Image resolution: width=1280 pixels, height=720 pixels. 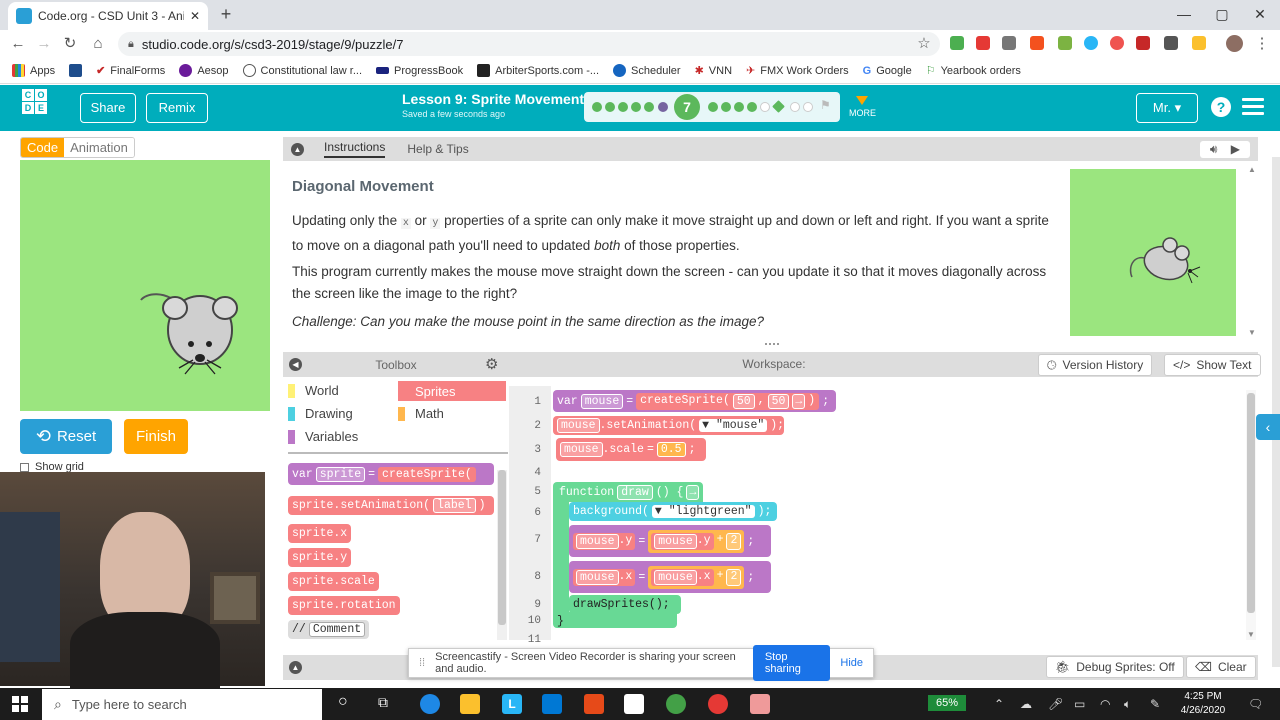 What do you see at coordinates (295, 667) in the screenshot?
I see `collapse-up-icon: ▲` at bounding box center [295, 667].